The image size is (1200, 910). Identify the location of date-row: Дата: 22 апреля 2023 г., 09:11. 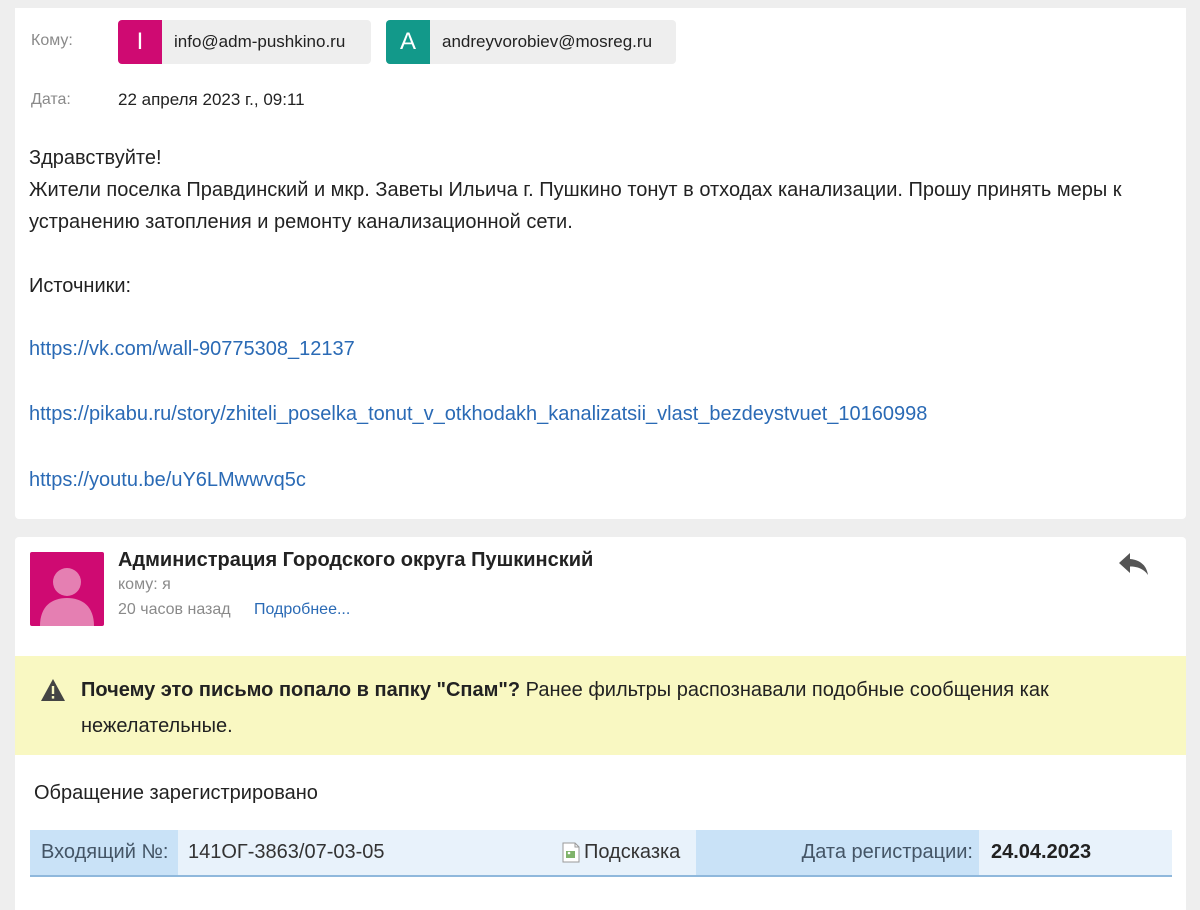
(168, 100).